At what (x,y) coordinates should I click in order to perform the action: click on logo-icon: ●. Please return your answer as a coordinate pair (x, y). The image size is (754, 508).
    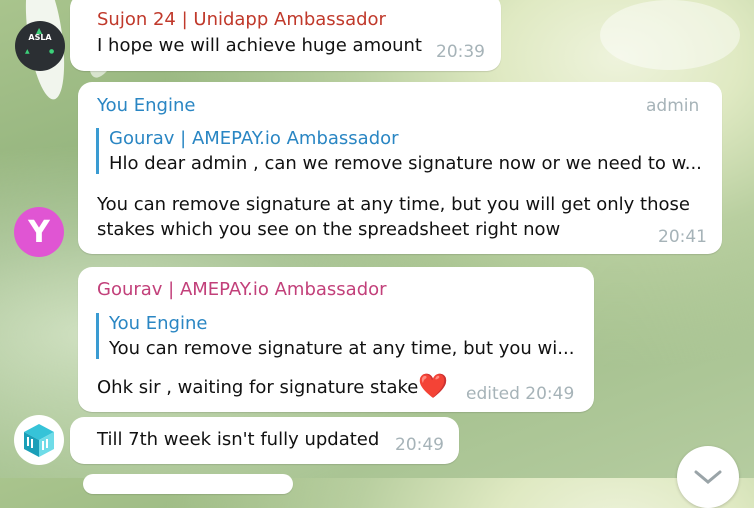
    Looking at the image, I should click on (52, 51).